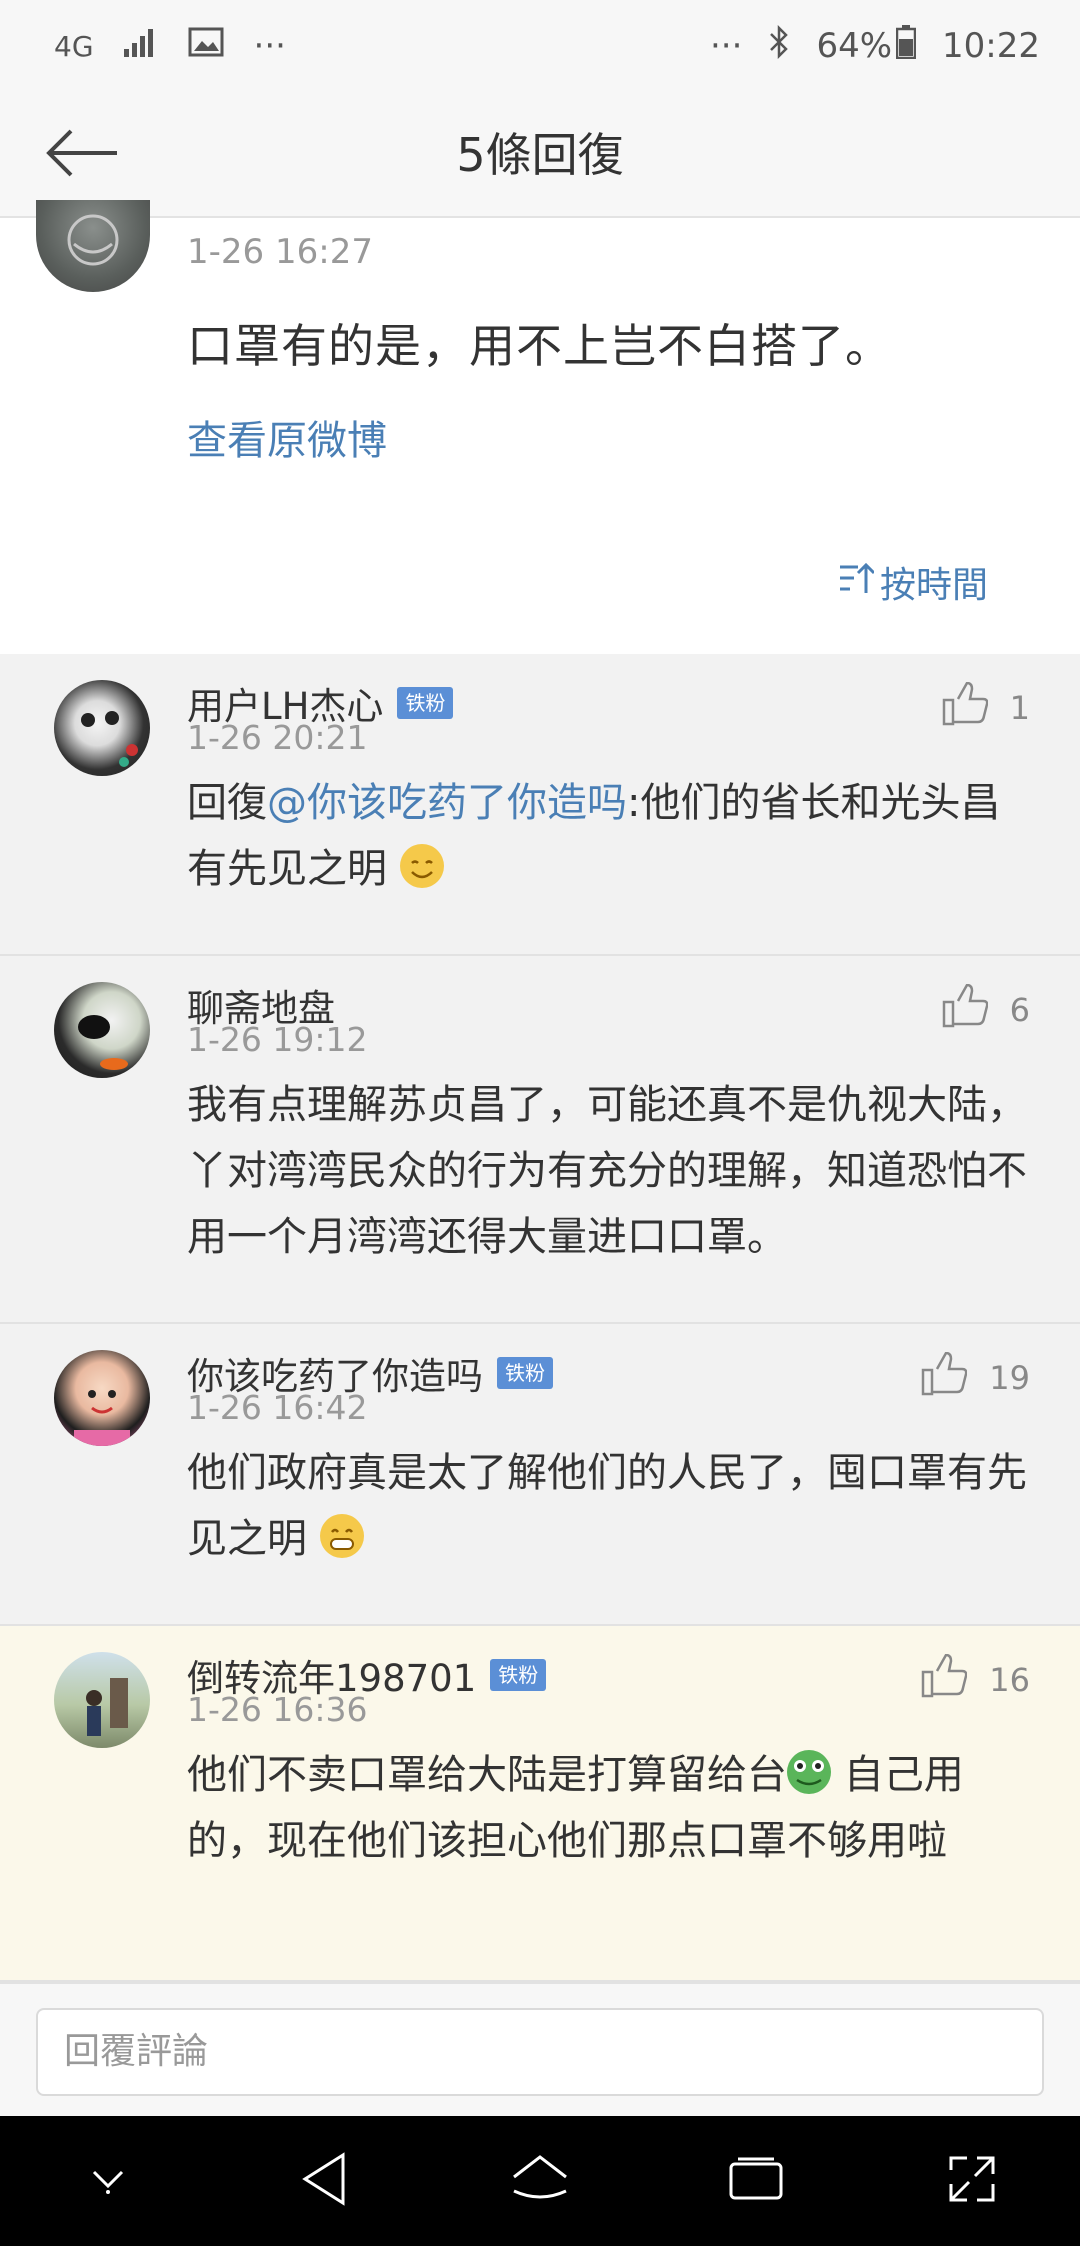 This screenshot has height=2246, width=1080. What do you see at coordinates (421, 866) in the screenshot?
I see `smile-emoji-icon` at bounding box center [421, 866].